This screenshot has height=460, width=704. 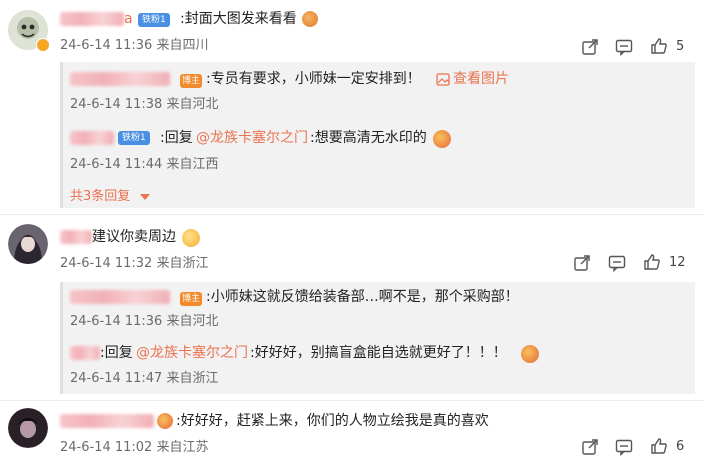 I want to click on reply-text: :小师妹这就反馈给装备部…啊不是，那个采购部！, so click(x=362, y=297).